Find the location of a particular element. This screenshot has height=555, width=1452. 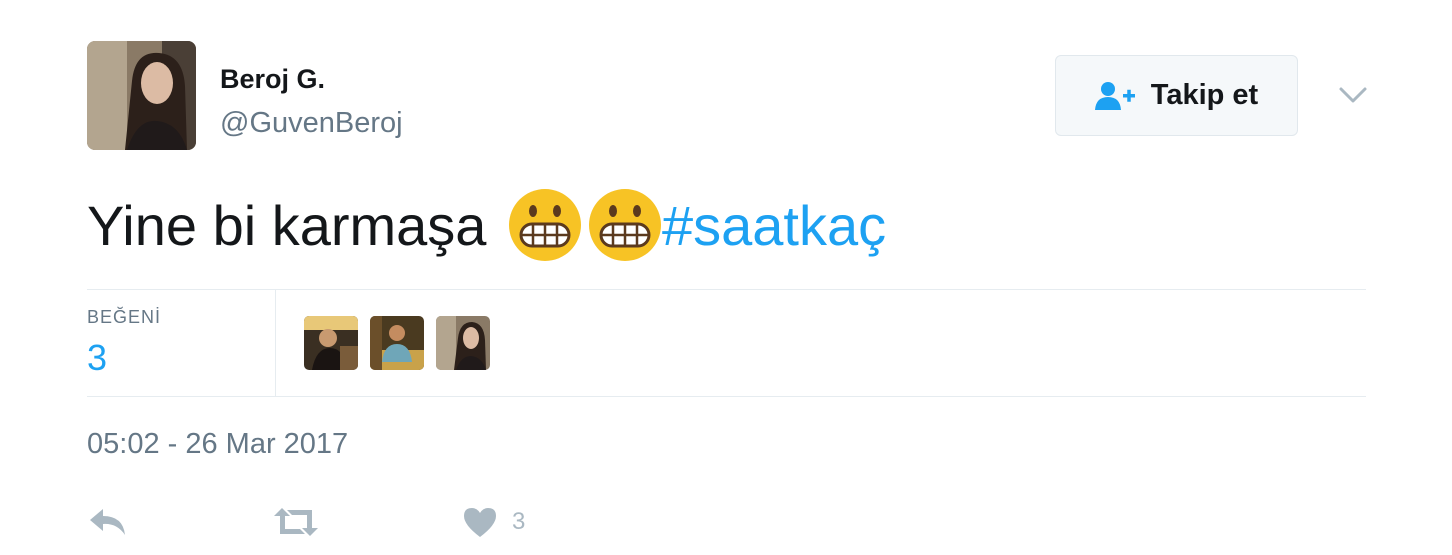

chevron-down-icon is located at coordinates (1353, 95).